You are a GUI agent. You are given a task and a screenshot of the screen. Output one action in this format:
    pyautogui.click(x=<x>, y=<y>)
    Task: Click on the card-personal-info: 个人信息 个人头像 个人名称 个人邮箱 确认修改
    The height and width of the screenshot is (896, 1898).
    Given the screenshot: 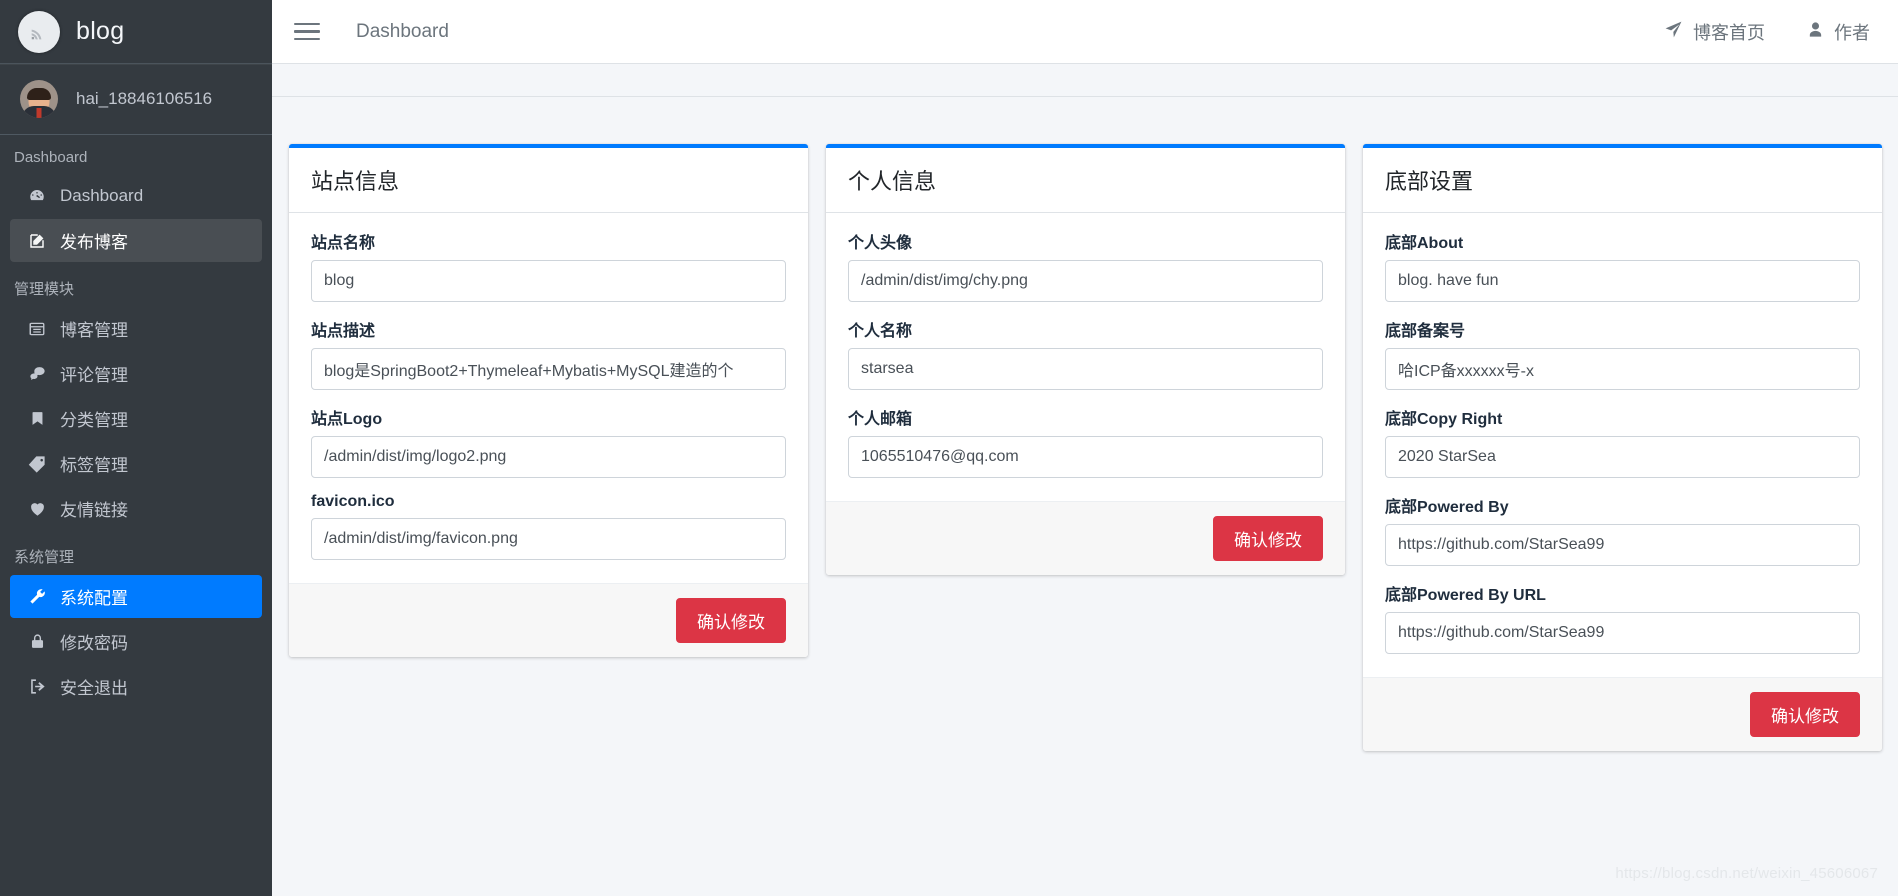 What is the action you would take?
    pyautogui.click(x=1085, y=359)
    